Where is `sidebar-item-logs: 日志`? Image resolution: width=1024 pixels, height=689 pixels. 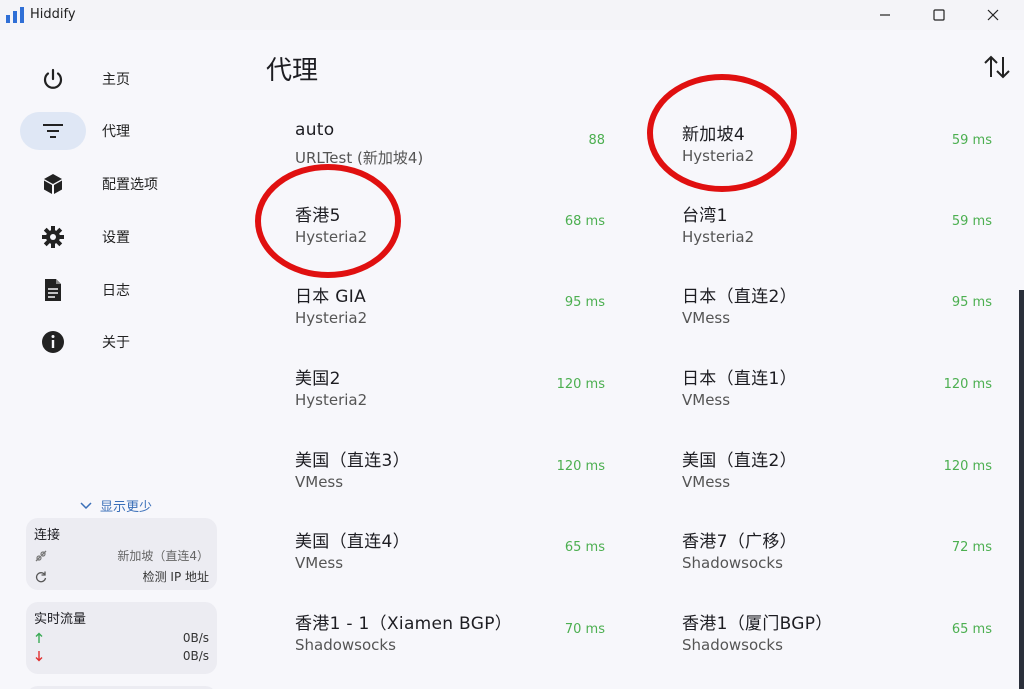
sidebar-item-logs: 日志 is located at coordinates (118, 290).